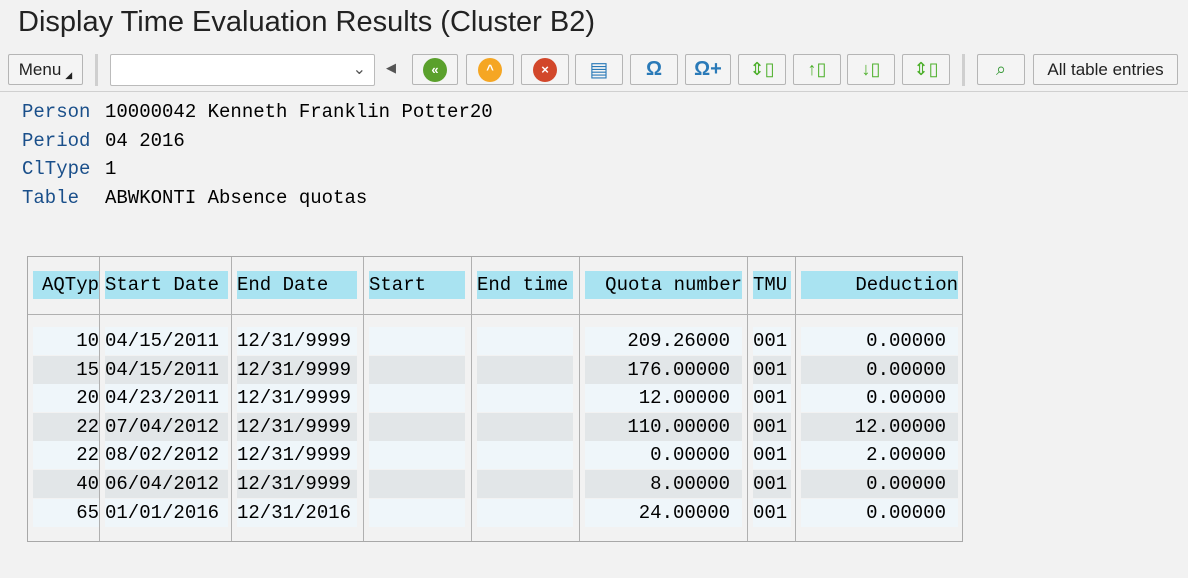 The image size is (1188, 578). What do you see at coordinates (495, 314) in the screenshot?
I see `header-divider` at bounding box center [495, 314].